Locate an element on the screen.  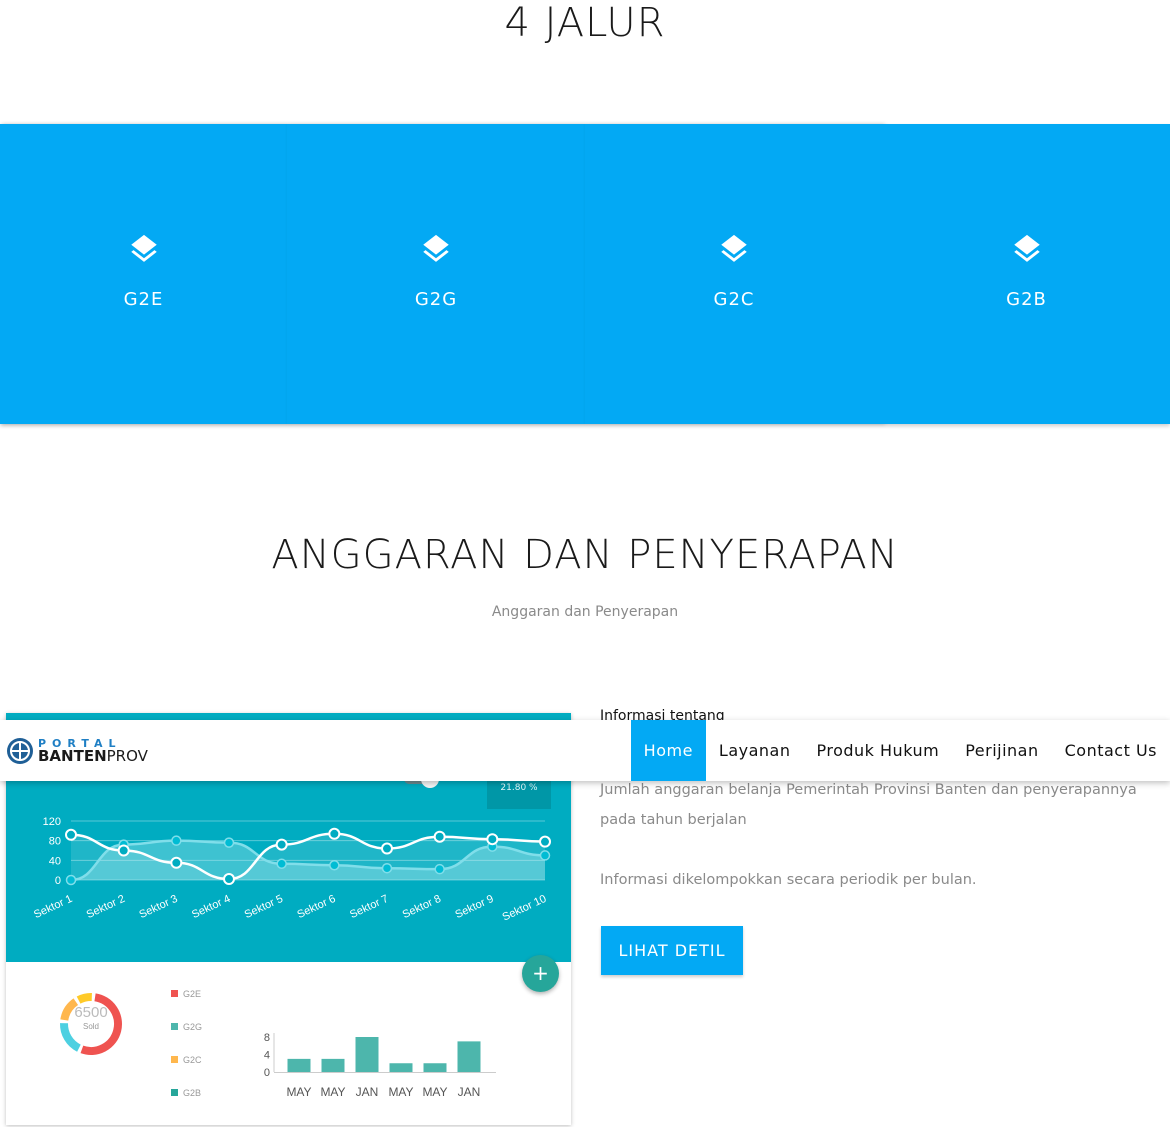
legend-label: G2B is located at coordinates (192, 1093).